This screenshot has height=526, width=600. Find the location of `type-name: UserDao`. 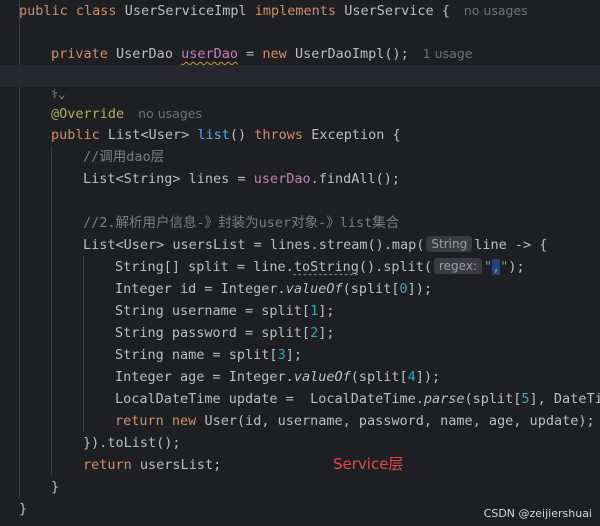

type-name: UserDao is located at coordinates (144, 54).